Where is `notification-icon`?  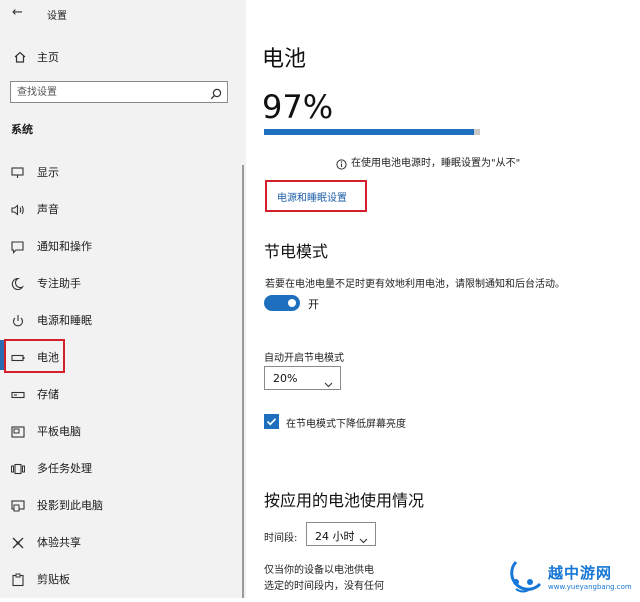
notification-icon is located at coordinates (18, 246).